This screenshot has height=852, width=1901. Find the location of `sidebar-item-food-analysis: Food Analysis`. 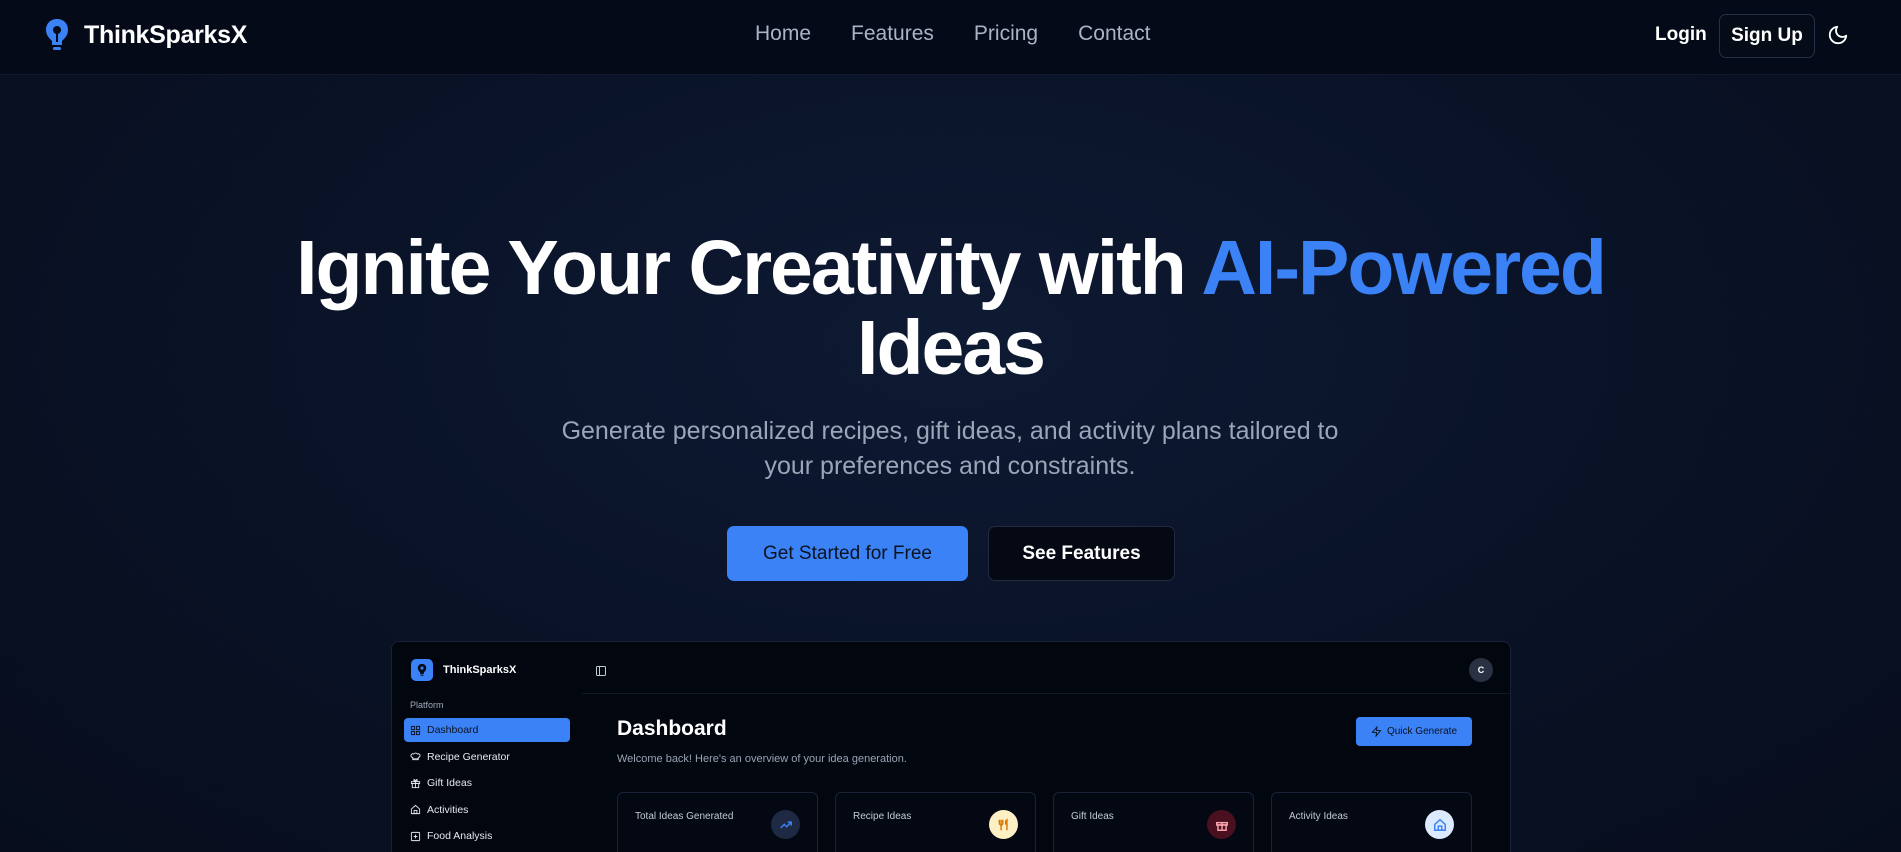

sidebar-item-food-analysis: Food Analysis is located at coordinates (487, 836).